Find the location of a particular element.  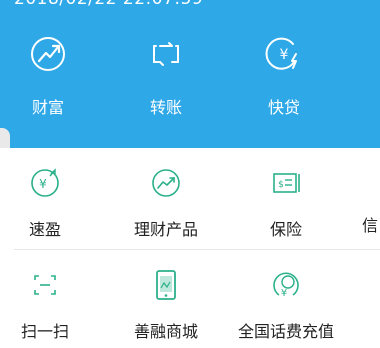

grid-item-label: 保险 is located at coordinates (285, 229).